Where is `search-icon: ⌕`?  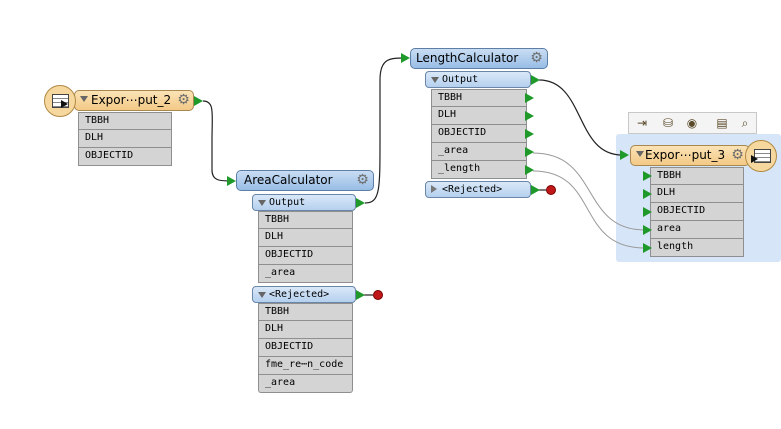
search-icon: ⌕ is located at coordinates (745, 123).